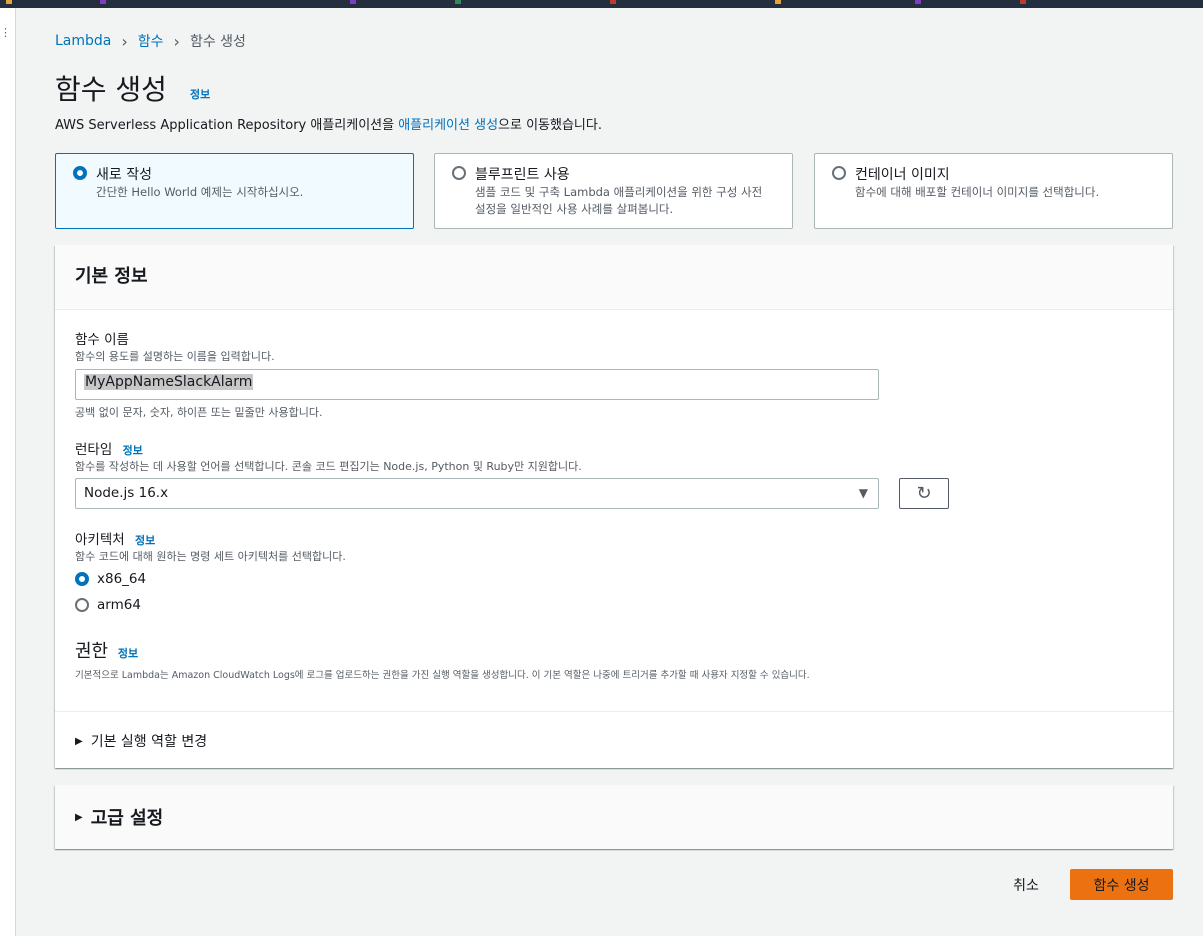 This screenshot has width=1203, height=936. What do you see at coordinates (92, 651) in the screenshot?
I see `permissions-title: 권한` at bounding box center [92, 651].